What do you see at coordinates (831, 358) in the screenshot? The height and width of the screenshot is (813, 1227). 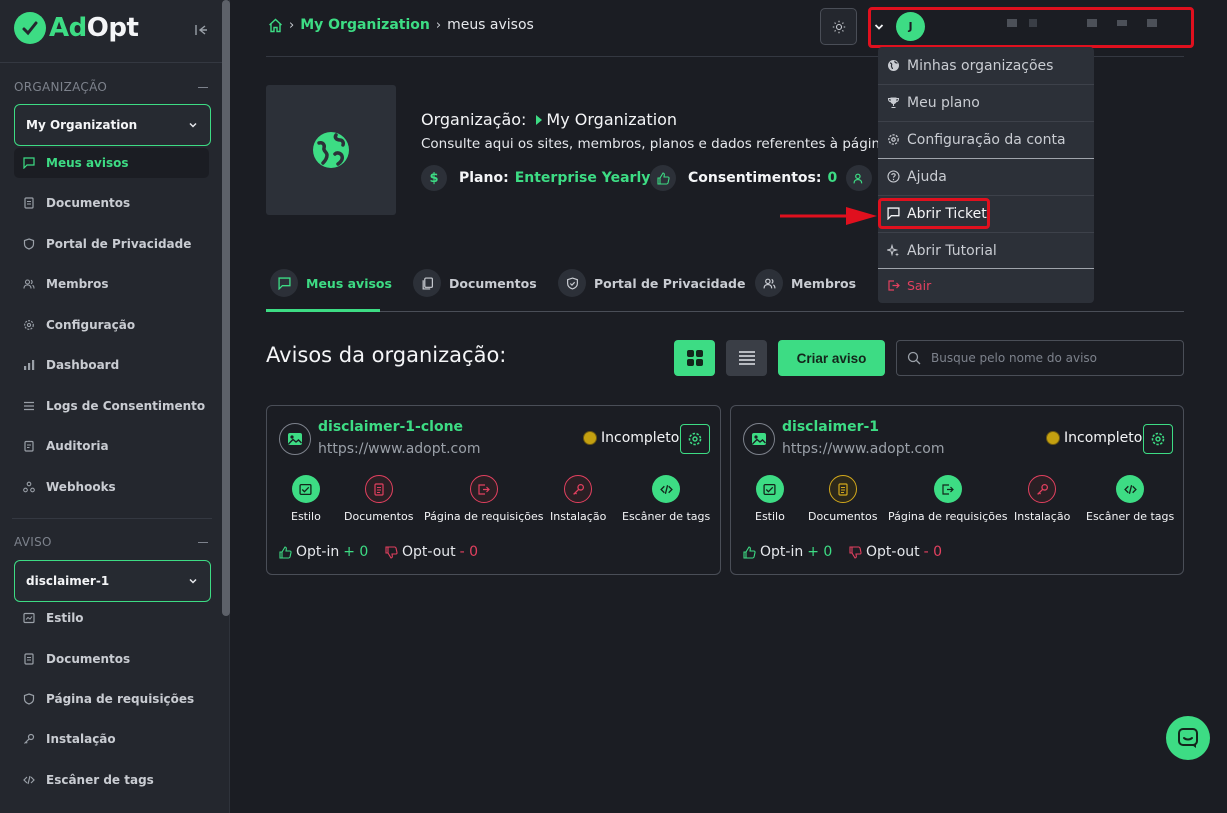 I see `create-aviso-button: Criar aviso` at bounding box center [831, 358].